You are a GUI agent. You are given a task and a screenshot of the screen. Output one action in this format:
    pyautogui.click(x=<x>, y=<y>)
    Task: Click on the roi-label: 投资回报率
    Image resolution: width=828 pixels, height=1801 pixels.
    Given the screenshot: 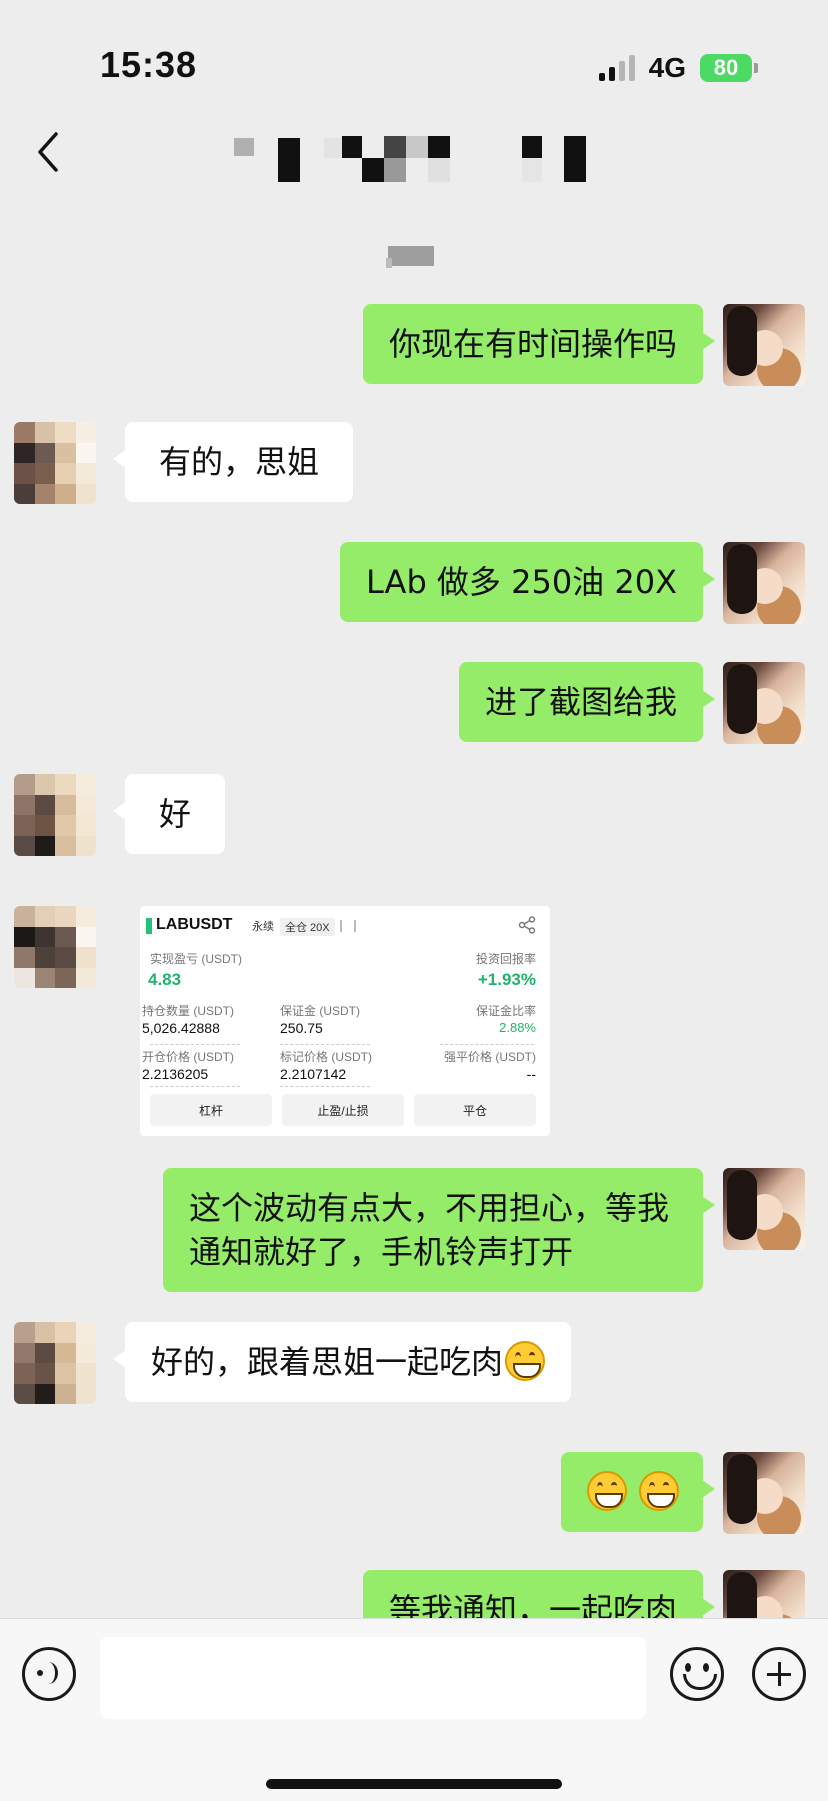 What is the action you would take?
    pyautogui.click(x=505, y=959)
    